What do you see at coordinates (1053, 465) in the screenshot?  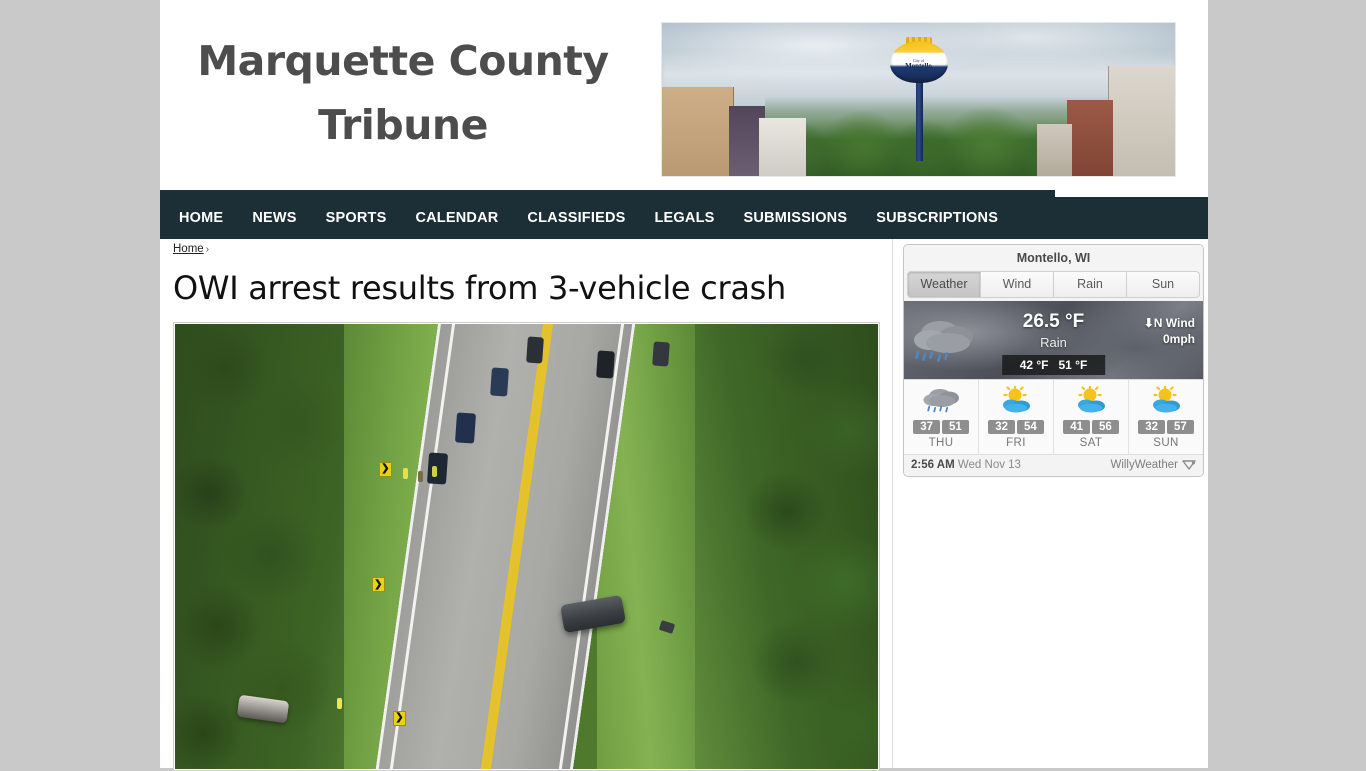 I see `weather-footer: 2:56 AM Wed Nov 13 WillyWeather` at bounding box center [1053, 465].